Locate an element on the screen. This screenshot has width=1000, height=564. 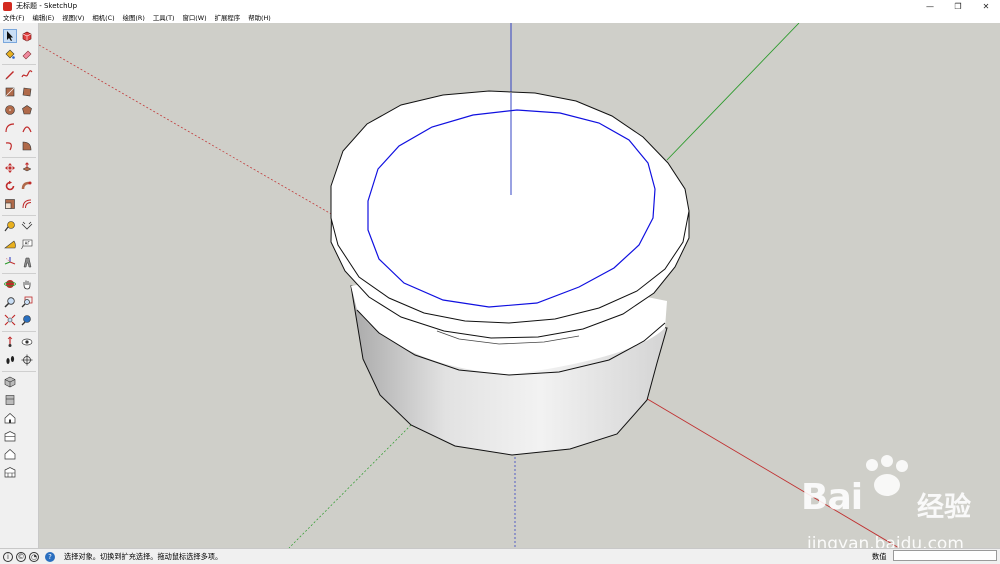
rectangle-icon is located at coordinates (10, 92).